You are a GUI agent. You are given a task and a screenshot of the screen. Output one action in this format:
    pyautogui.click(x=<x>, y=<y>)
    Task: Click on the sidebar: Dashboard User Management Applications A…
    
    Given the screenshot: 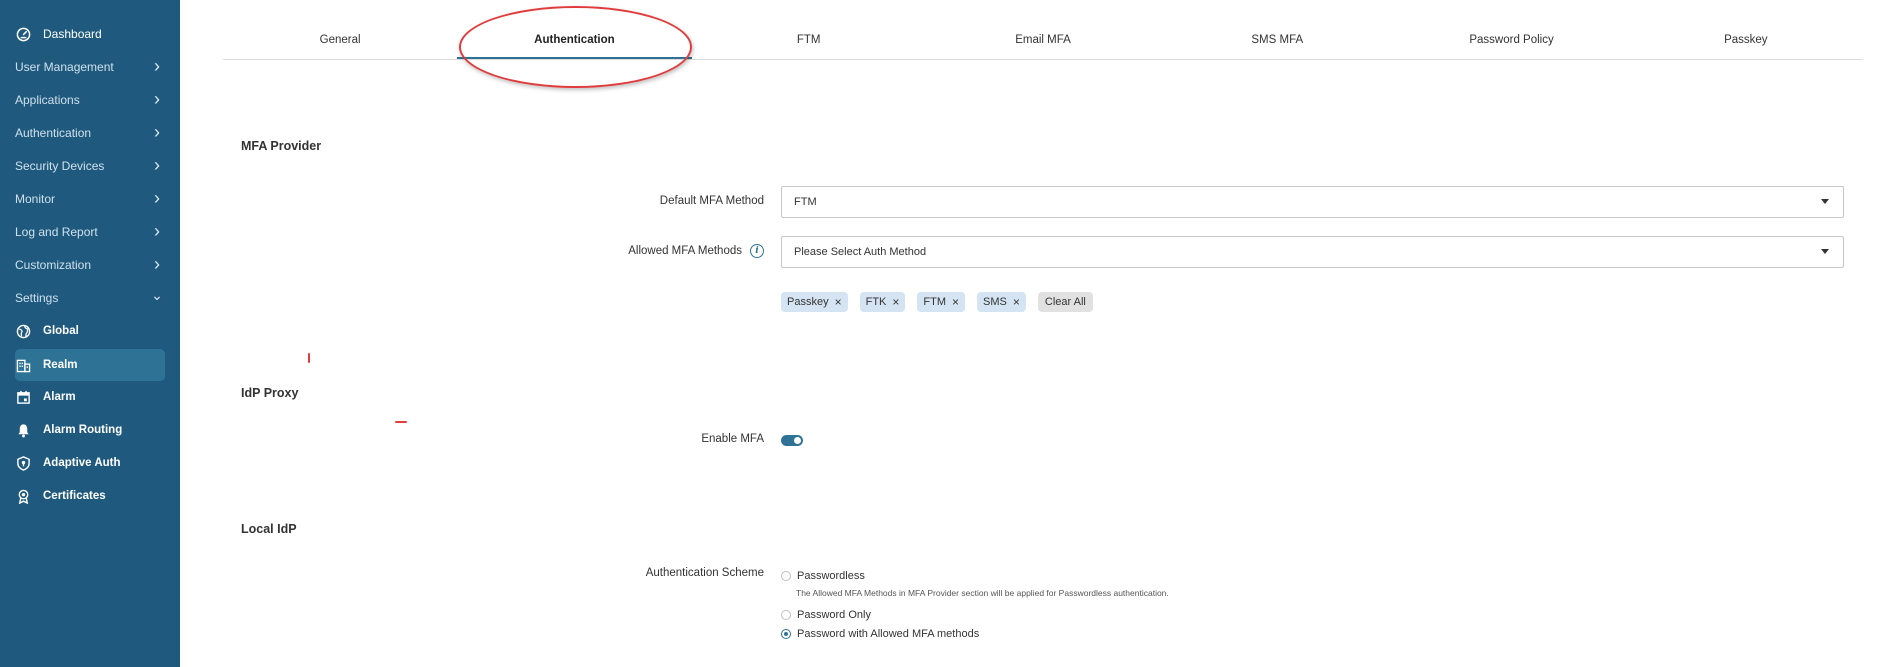 What is the action you would take?
    pyautogui.click(x=90, y=333)
    